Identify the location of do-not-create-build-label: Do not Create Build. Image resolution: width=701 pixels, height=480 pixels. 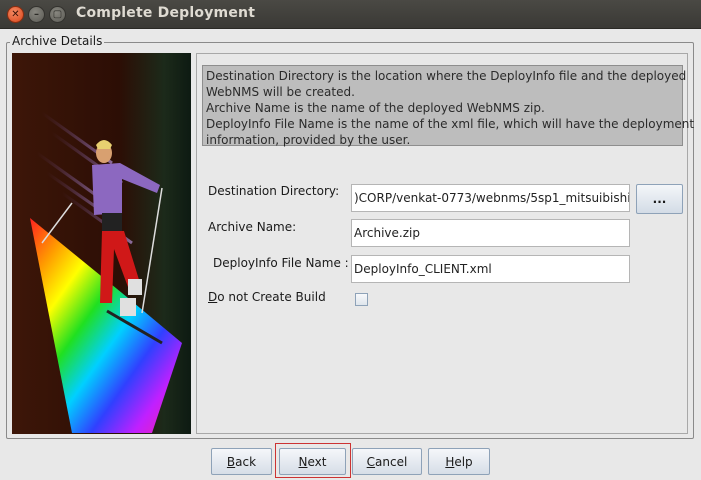
(267, 297).